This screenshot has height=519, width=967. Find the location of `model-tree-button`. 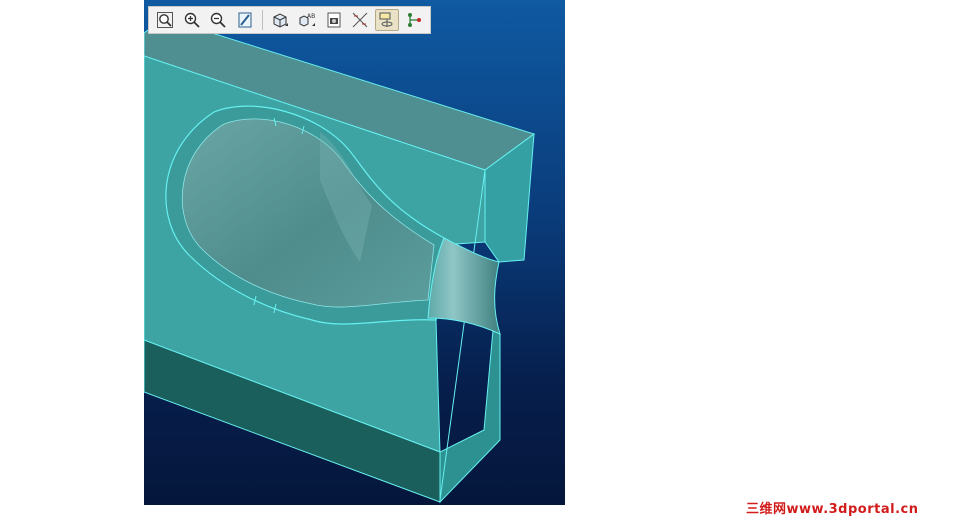

model-tree-button is located at coordinates (414, 20).